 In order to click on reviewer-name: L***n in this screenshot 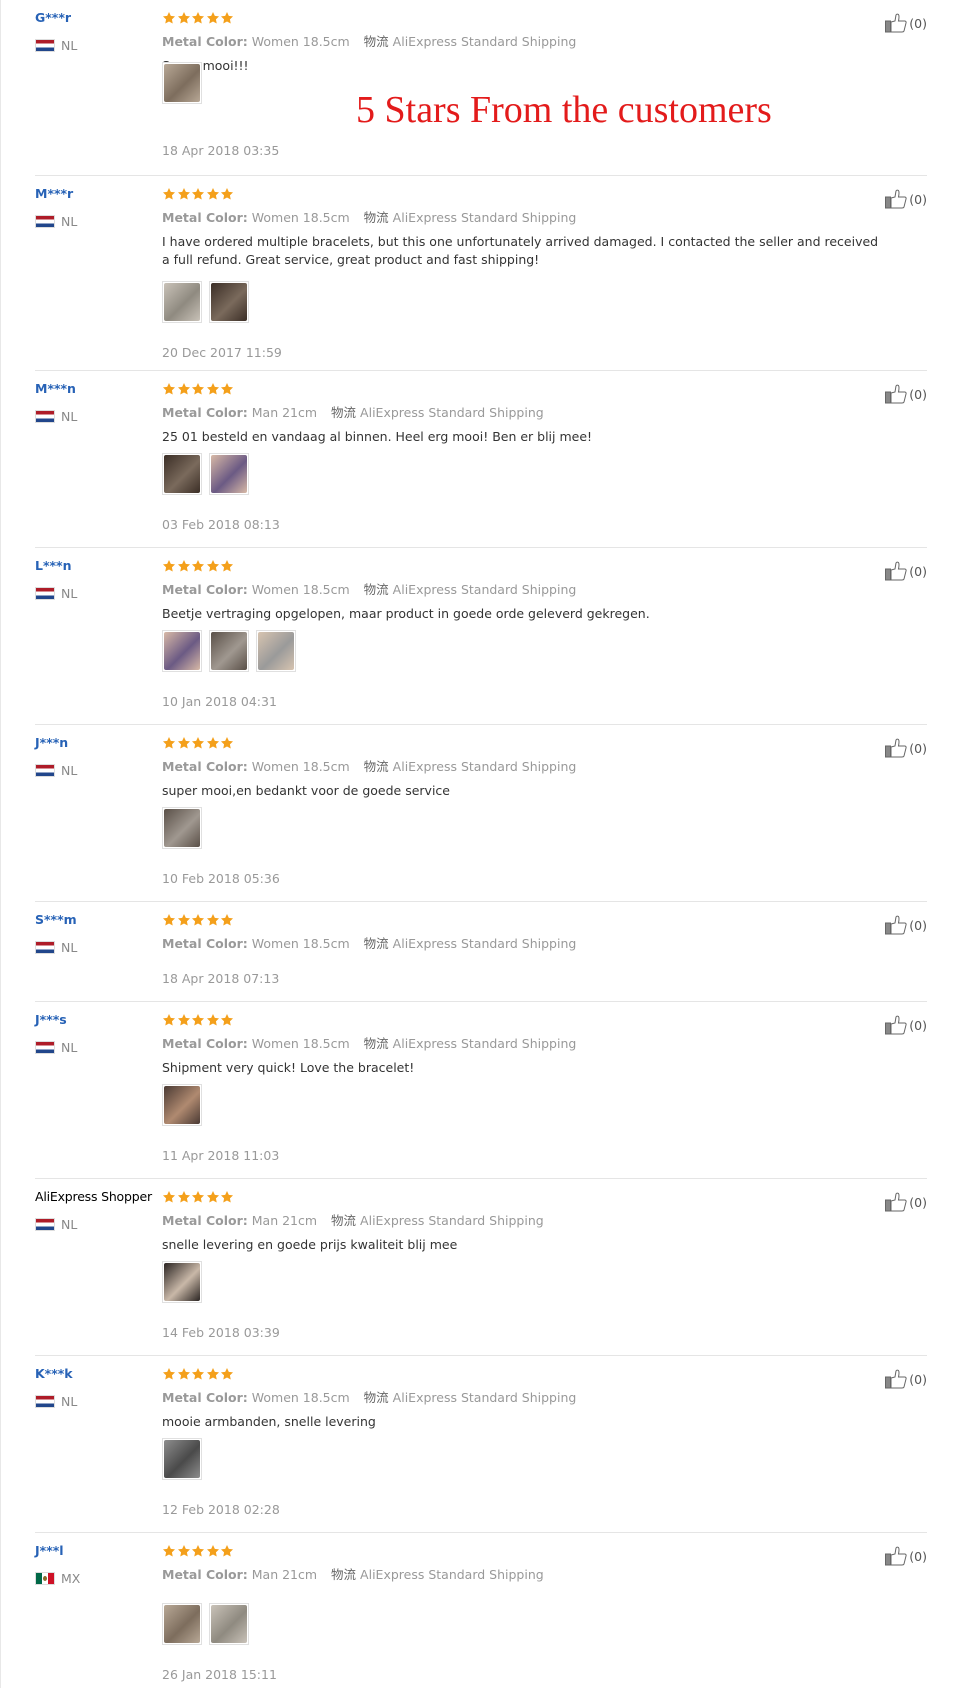, I will do `click(53, 565)`.